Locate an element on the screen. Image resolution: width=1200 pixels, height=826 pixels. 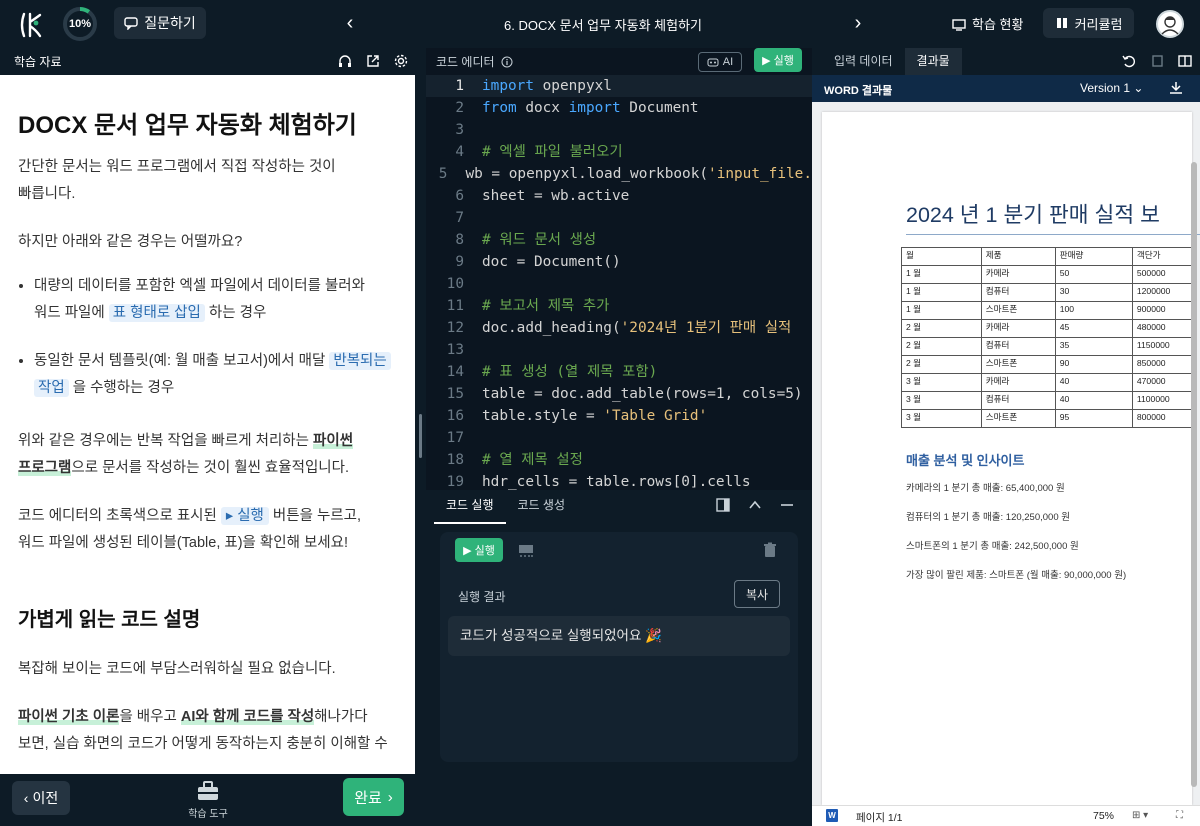
table-cell: 스마트폰 is located at coordinates (1018, 310).